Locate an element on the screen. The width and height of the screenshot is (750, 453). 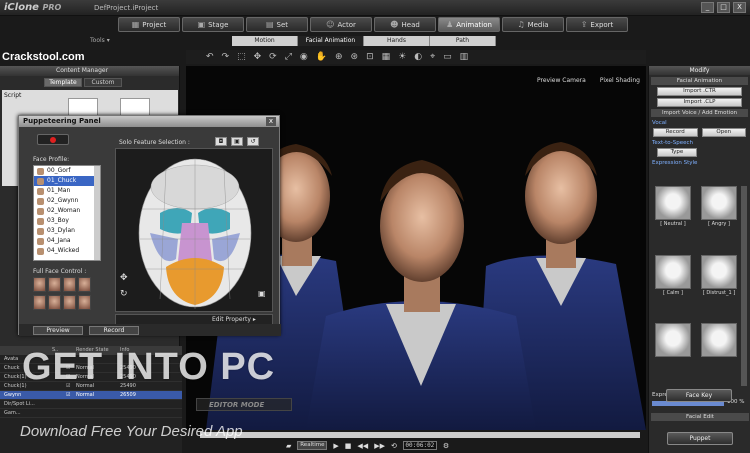
settings-icon: ⚙ is located at coordinates (446, 446).